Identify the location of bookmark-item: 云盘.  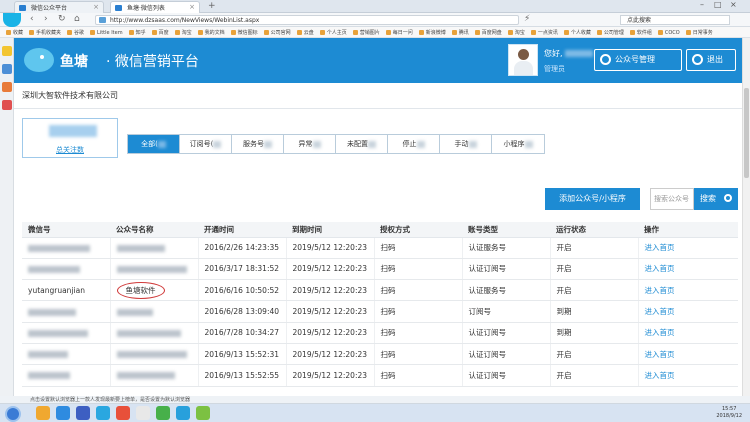
(305, 32).